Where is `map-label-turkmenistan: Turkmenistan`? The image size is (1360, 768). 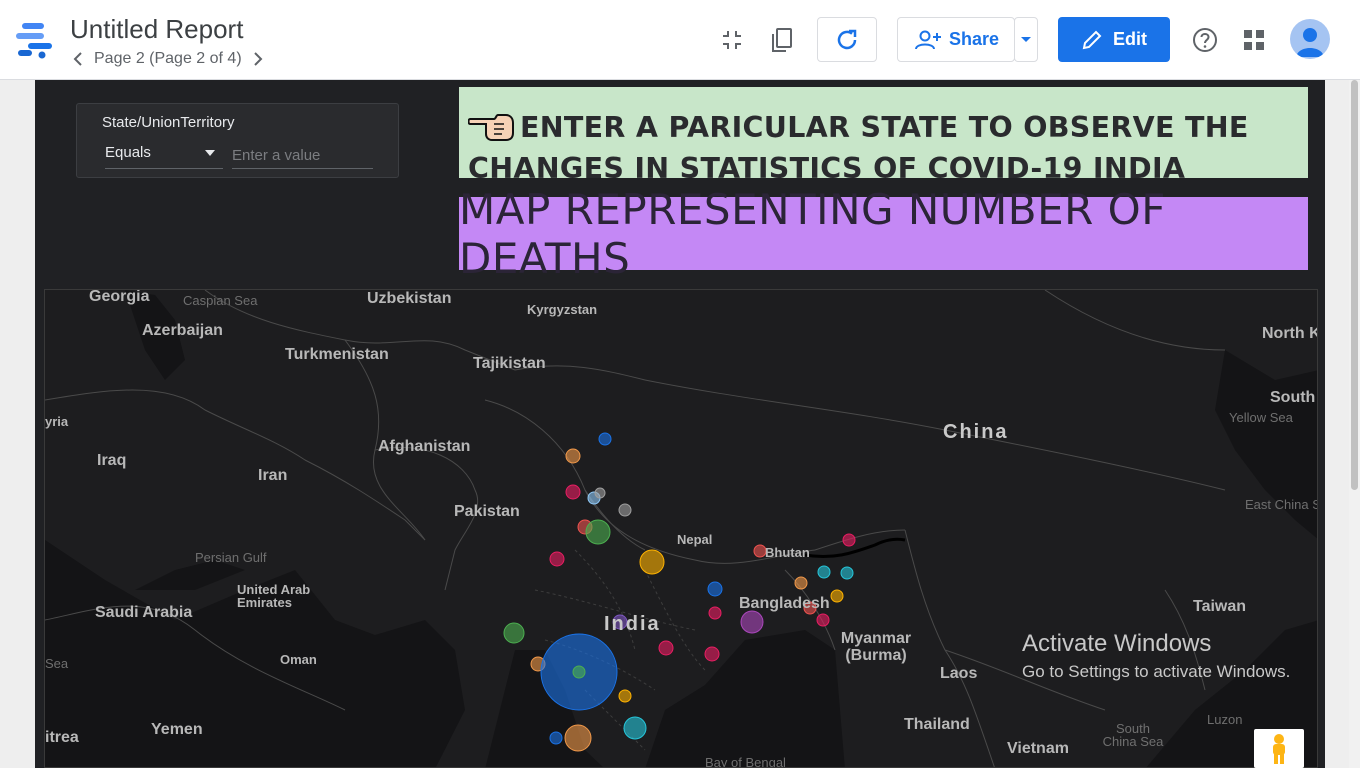
map-label-turkmenistan: Turkmenistan is located at coordinates (337, 354).